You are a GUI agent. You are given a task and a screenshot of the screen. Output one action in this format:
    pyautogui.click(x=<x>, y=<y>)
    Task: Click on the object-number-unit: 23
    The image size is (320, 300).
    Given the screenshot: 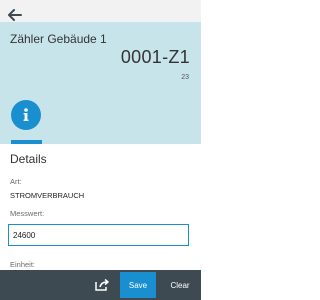 What is the action you would take?
    pyautogui.click(x=185, y=77)
    